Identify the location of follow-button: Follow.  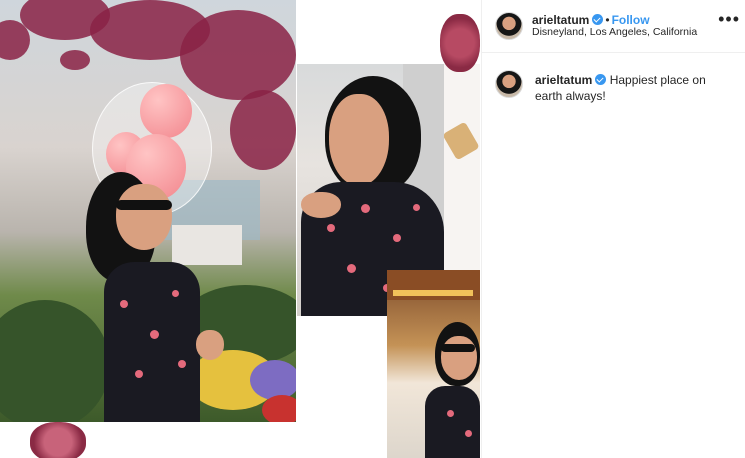
(631, 20).